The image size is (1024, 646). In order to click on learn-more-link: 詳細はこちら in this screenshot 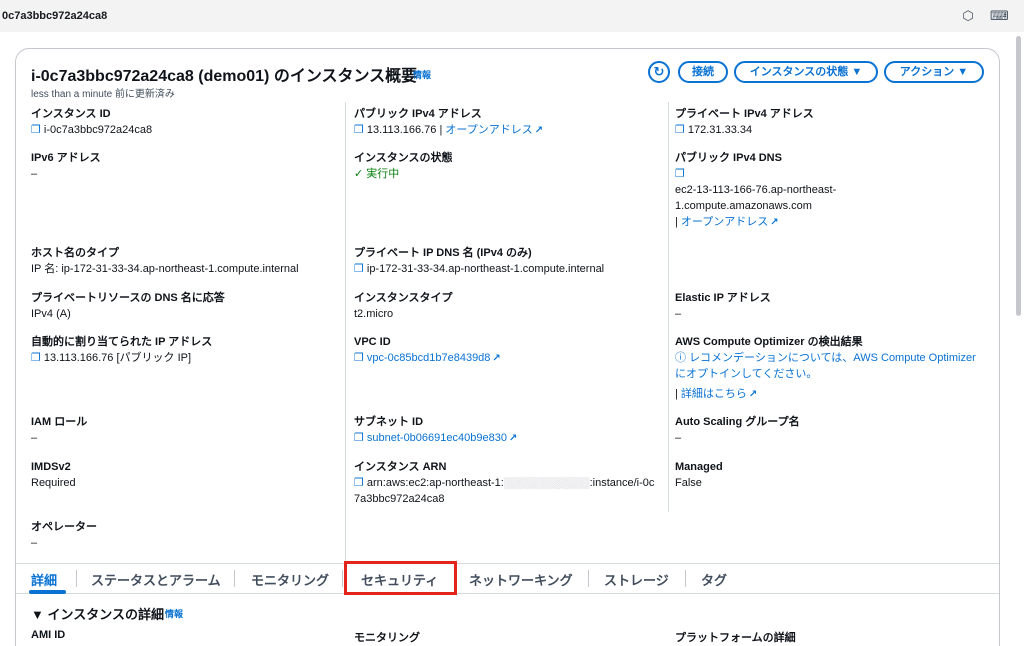, I will do `click(714, 394)`.